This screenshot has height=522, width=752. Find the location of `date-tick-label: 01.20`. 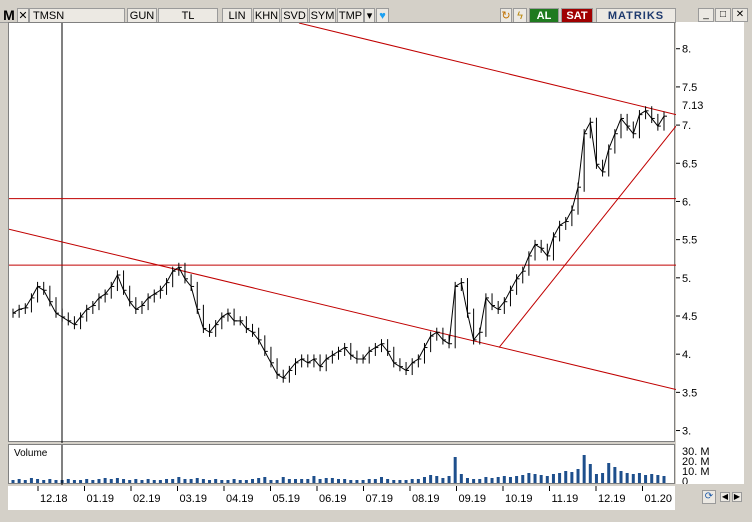

date-tick-label: 01.20 is located at coordinates (659, 499).